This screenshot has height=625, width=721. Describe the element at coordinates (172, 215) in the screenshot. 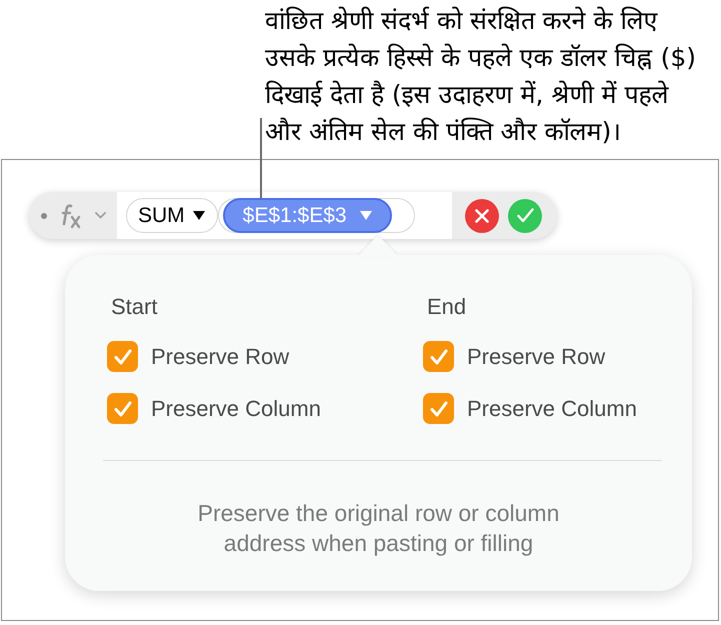

I see `function-token: SUM` at that location.